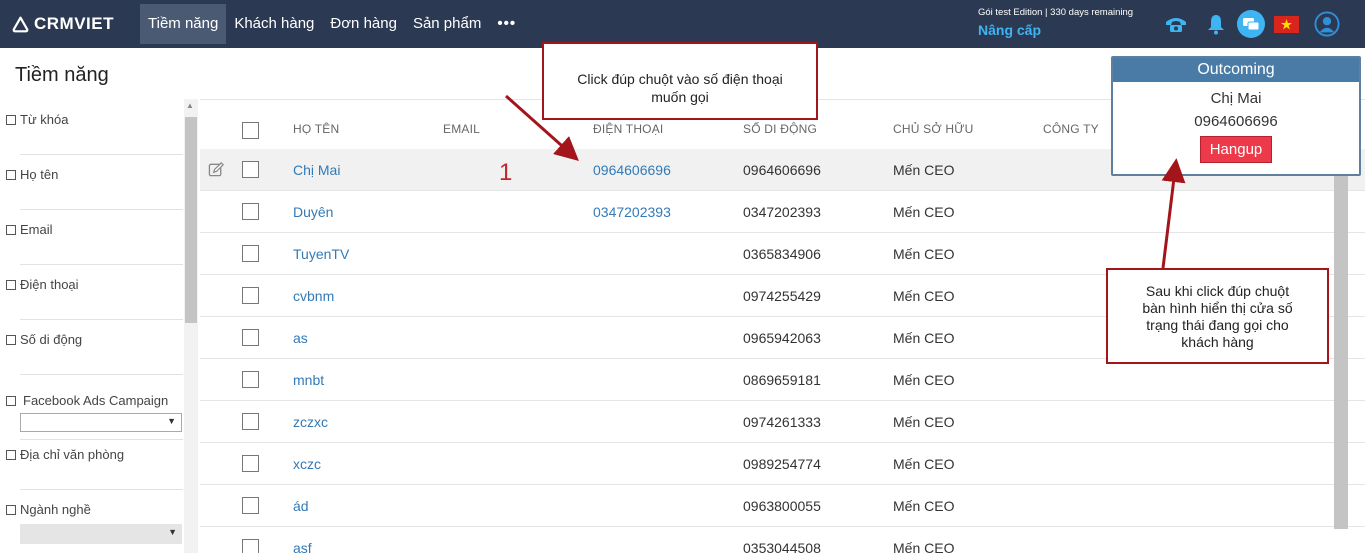  Describe the element at coordinates (506, 24) in the screenshot. I see `more-menu-icon: •••` at that location.